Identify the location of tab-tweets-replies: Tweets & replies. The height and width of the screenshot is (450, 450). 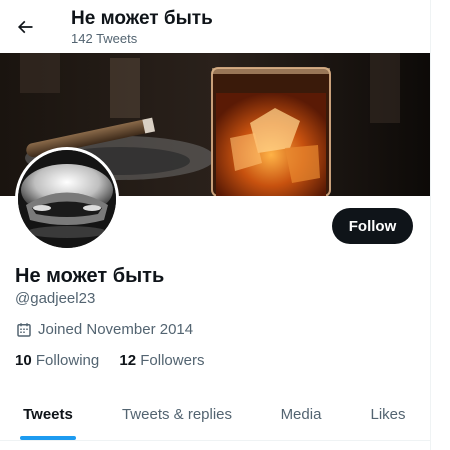
(177, 414).